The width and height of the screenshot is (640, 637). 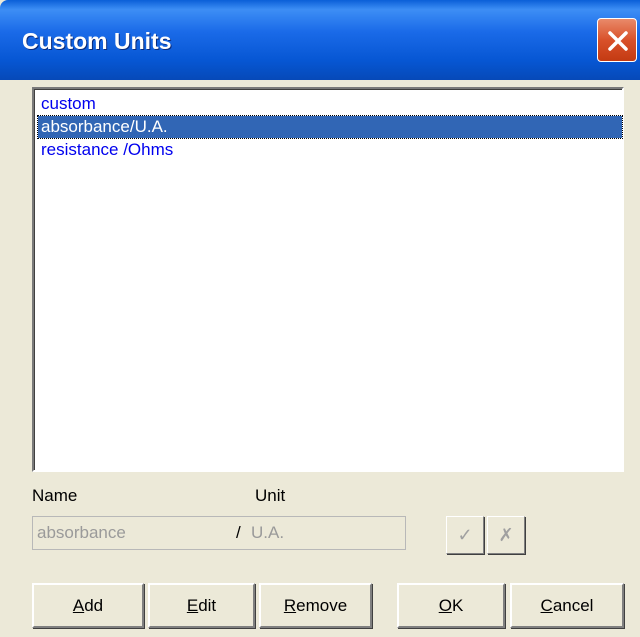 I want to click on list-item: resistance /Ohms, so click(x=330, y=150).